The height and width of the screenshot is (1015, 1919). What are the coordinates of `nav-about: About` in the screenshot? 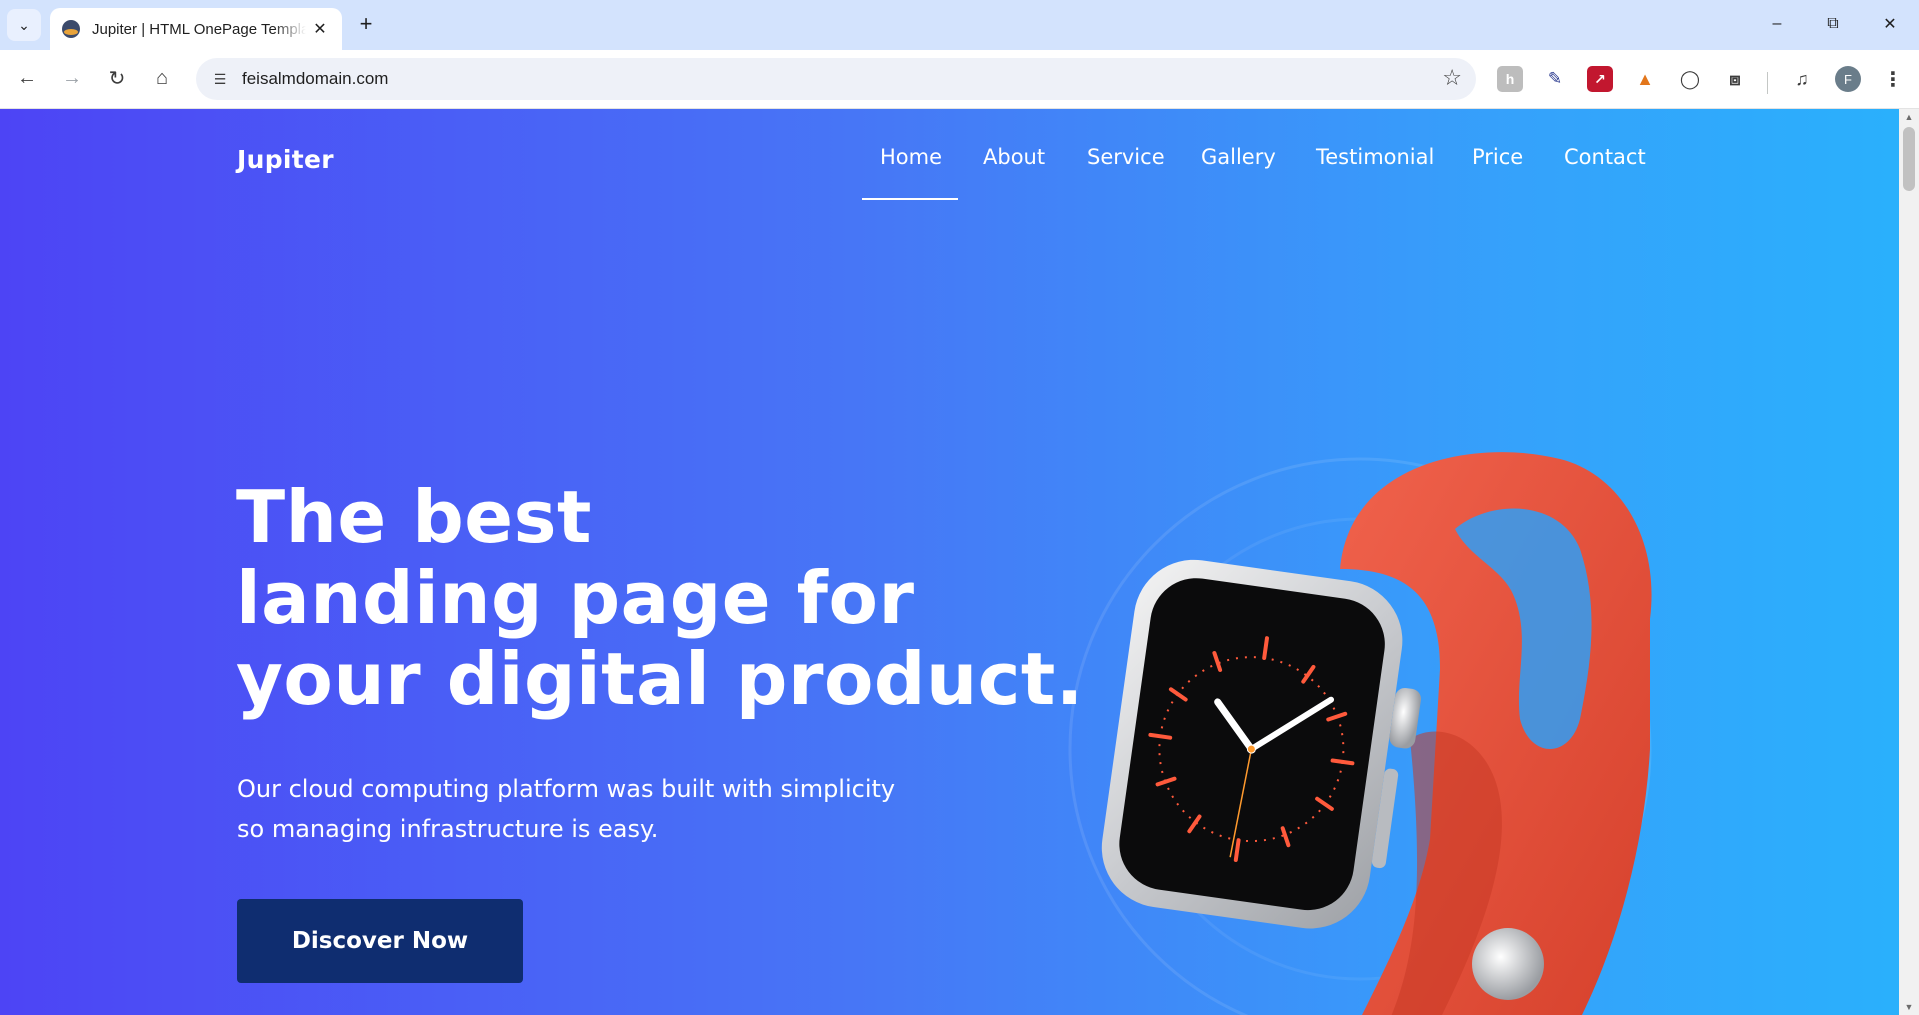 It's located at (1014, 157).